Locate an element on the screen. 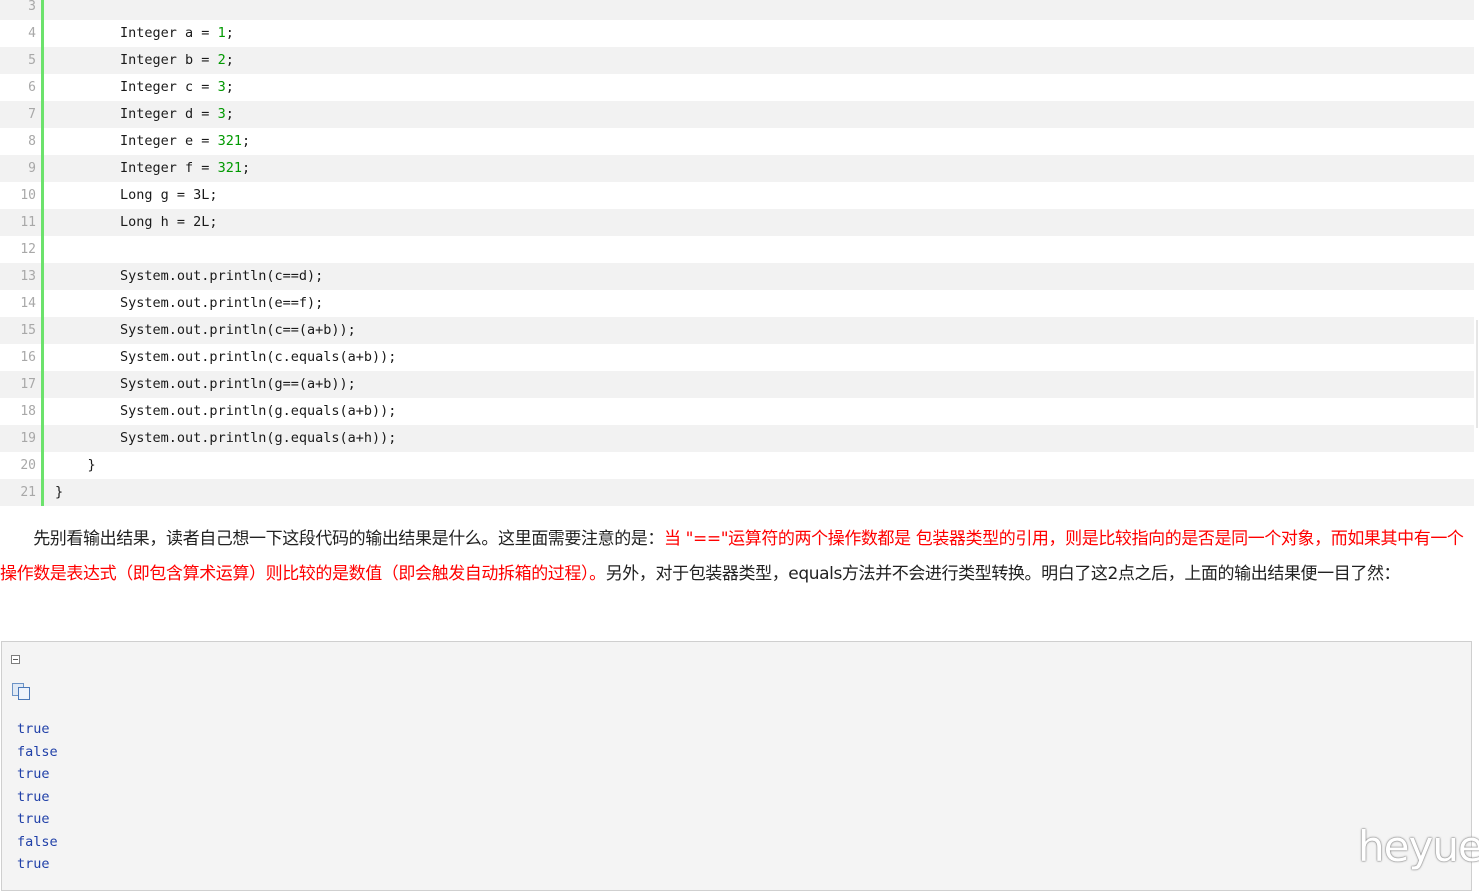 The image size is (1479, 891). line-number: 6 is located at coordinates (32, 87).